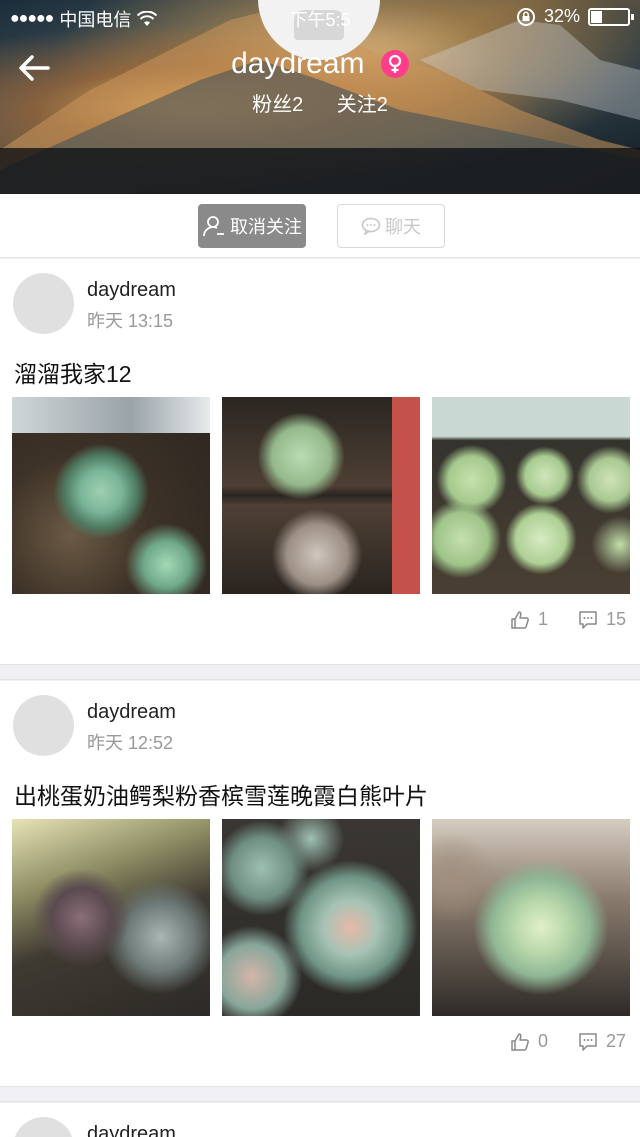 Image resolution: width=640 pixels, height=1137 pixels. Describe the element at coordinates (320, 17) in the screenshot. I see `status-bar: ●●●●● 中国电信 下午5:5 32%` at that location.